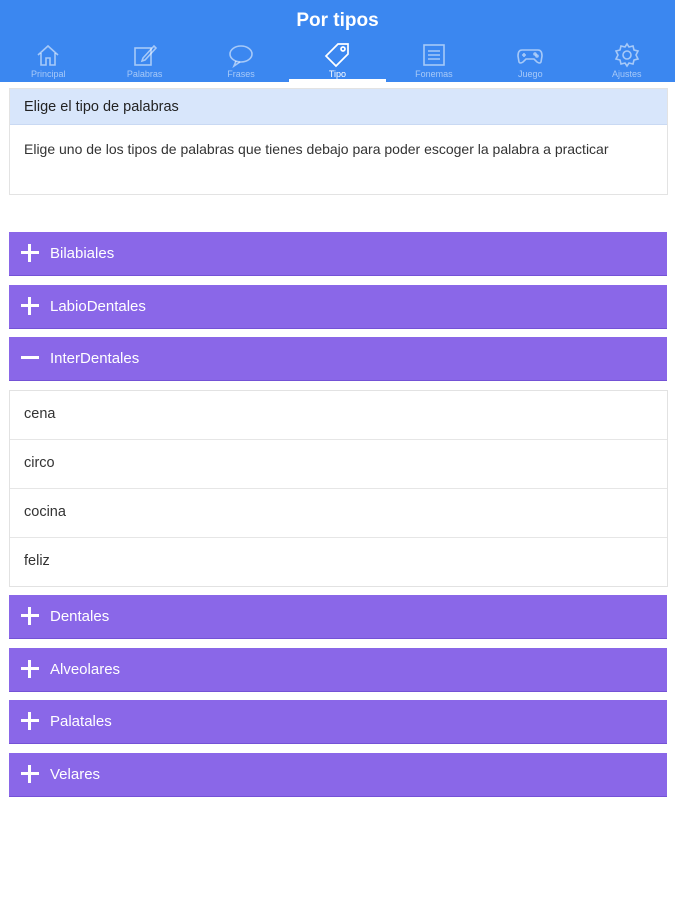 The image size is (675, 900). I want to click on list-item: cocina, so click(338, 513).